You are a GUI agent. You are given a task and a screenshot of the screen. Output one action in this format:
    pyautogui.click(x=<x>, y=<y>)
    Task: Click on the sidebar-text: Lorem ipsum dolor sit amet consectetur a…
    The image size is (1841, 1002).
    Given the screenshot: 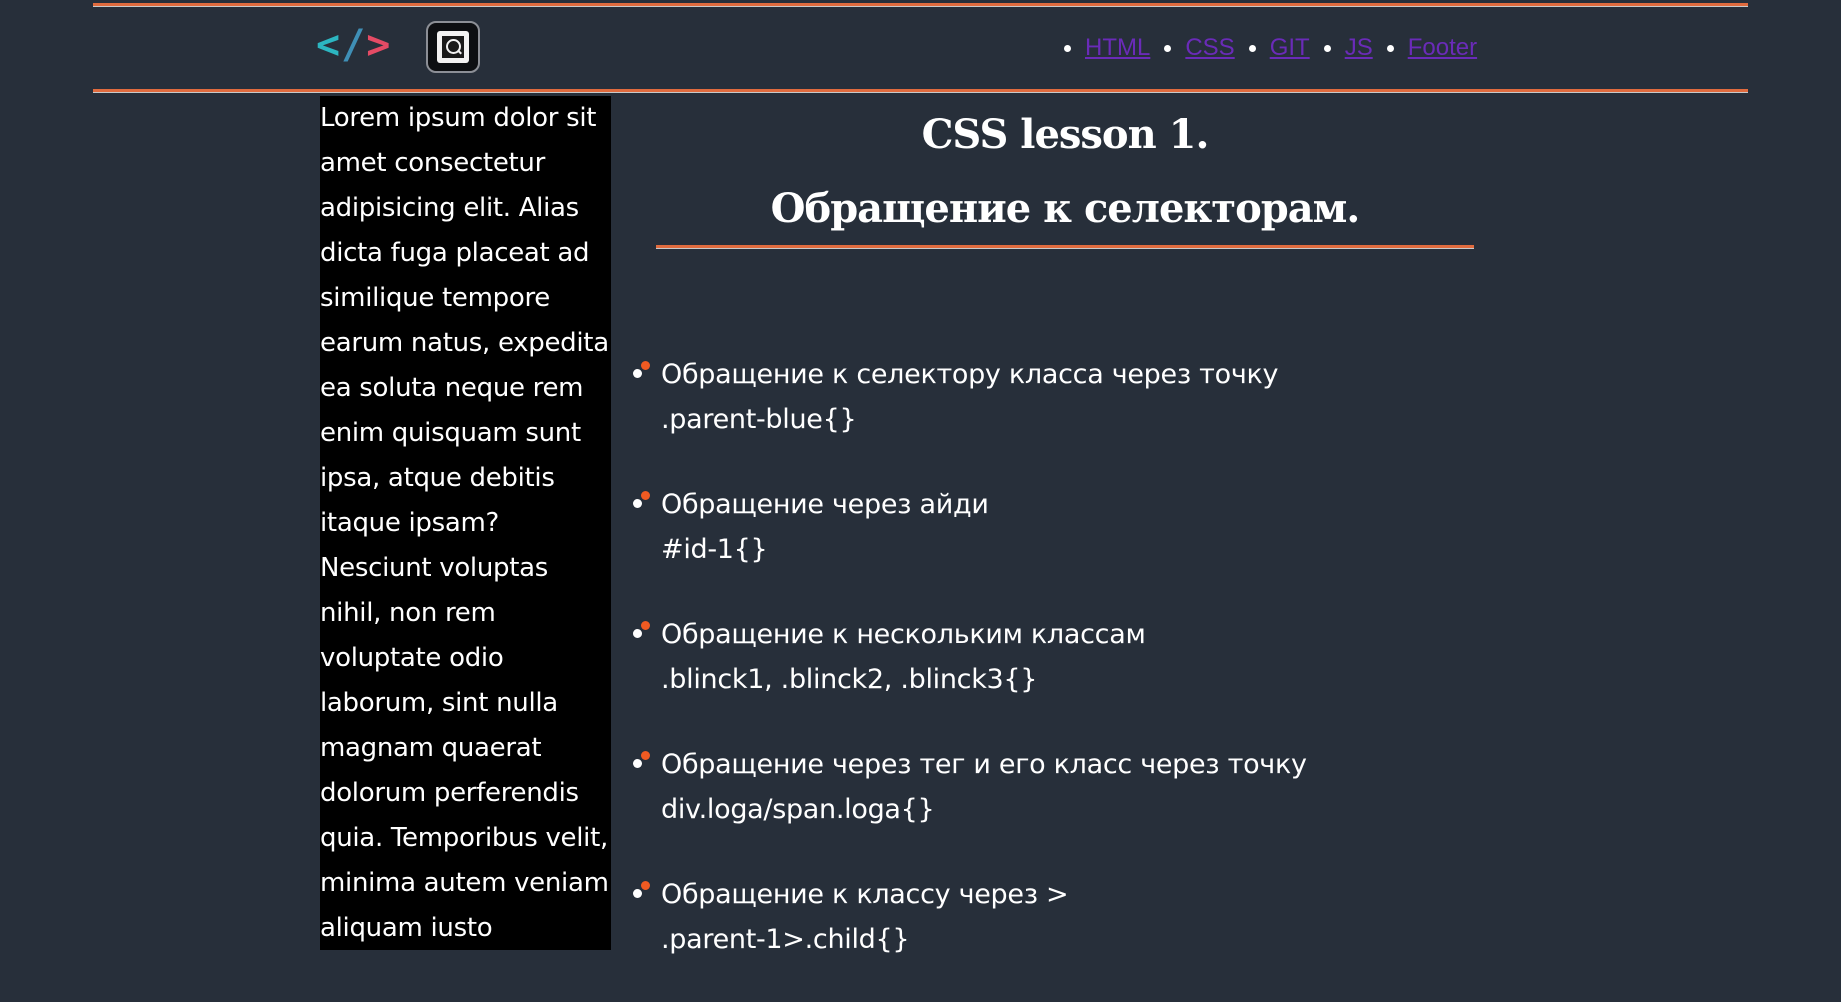 What is the action you would take?
    pyautogui.click(x=464, y=523)
    